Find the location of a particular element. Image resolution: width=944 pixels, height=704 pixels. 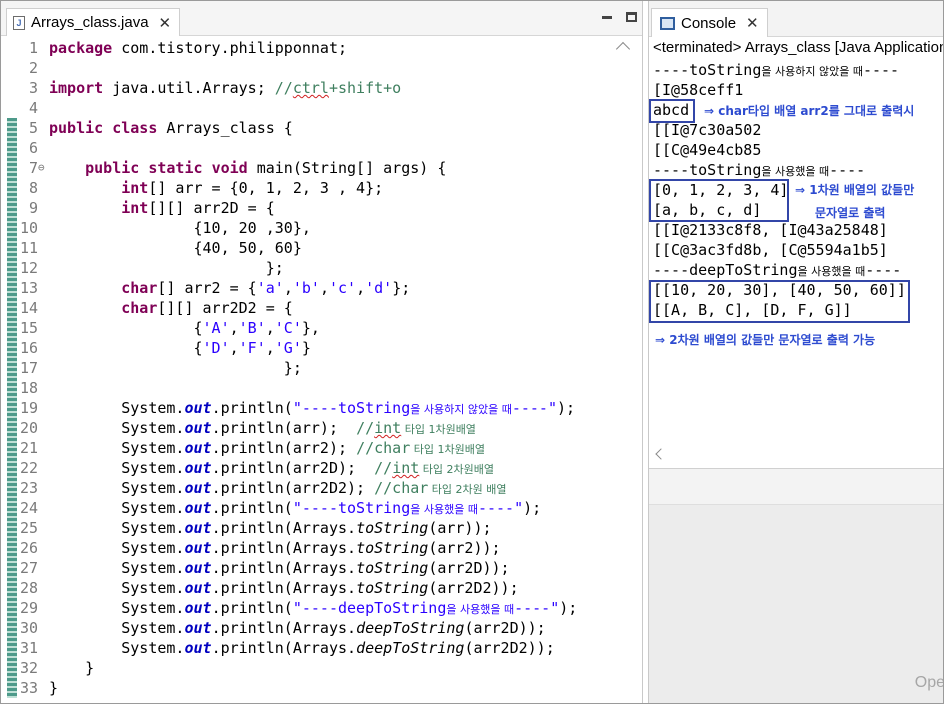

code-line: 14 char[][] arr2D2 = { is located at coordinates (306, 308).